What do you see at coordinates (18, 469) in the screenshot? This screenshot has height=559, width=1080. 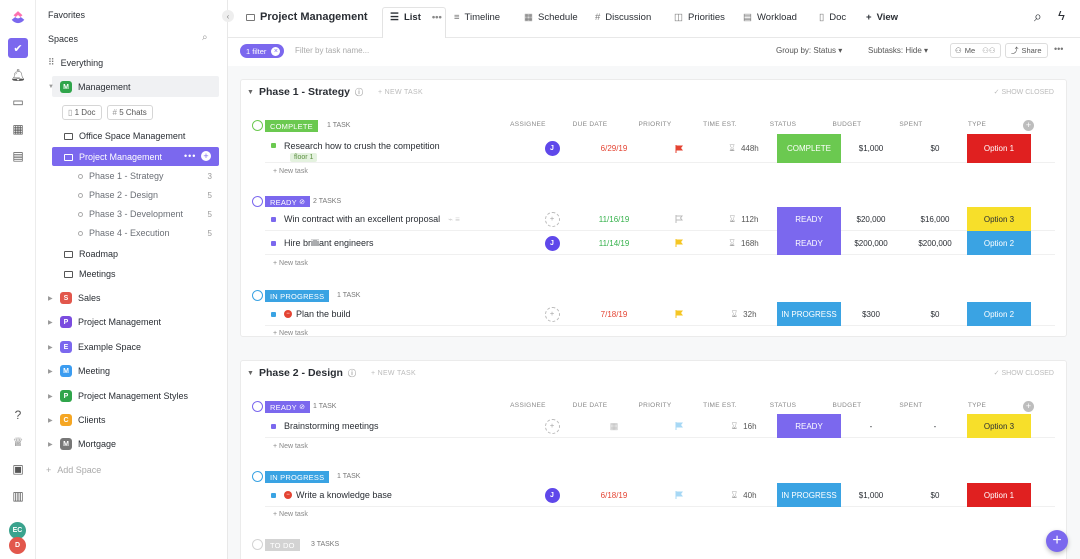 I see `portfolio-icon: ▣` at bounding box center [18, 469].